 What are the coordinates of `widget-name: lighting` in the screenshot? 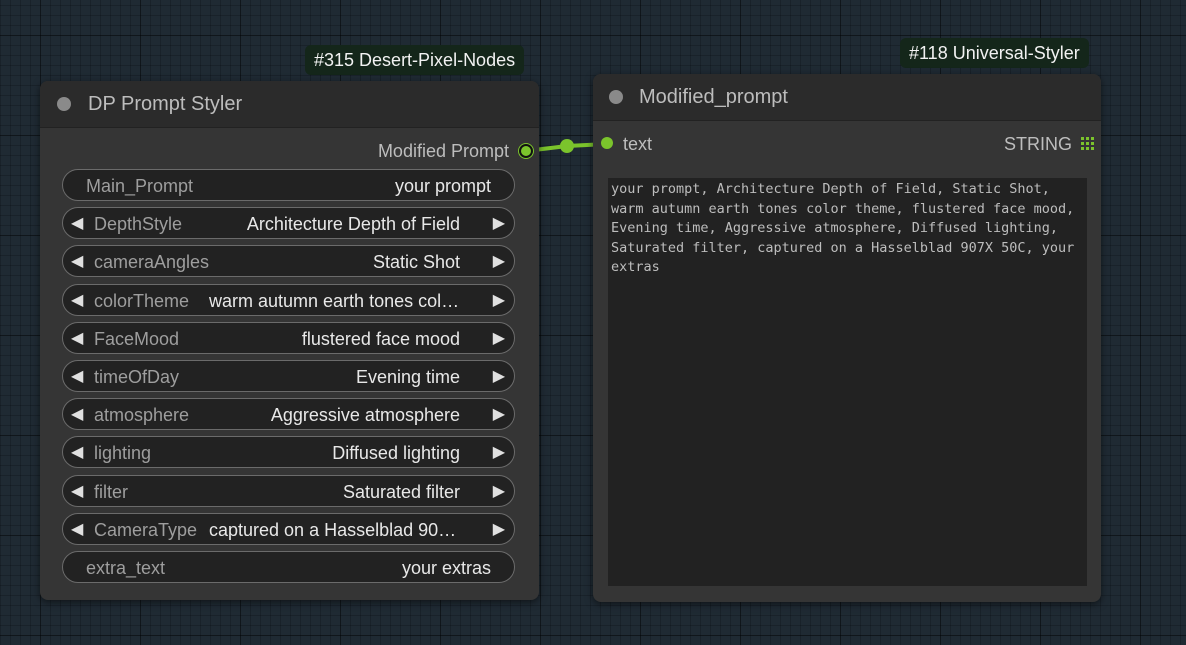 It's located at (123, 453).